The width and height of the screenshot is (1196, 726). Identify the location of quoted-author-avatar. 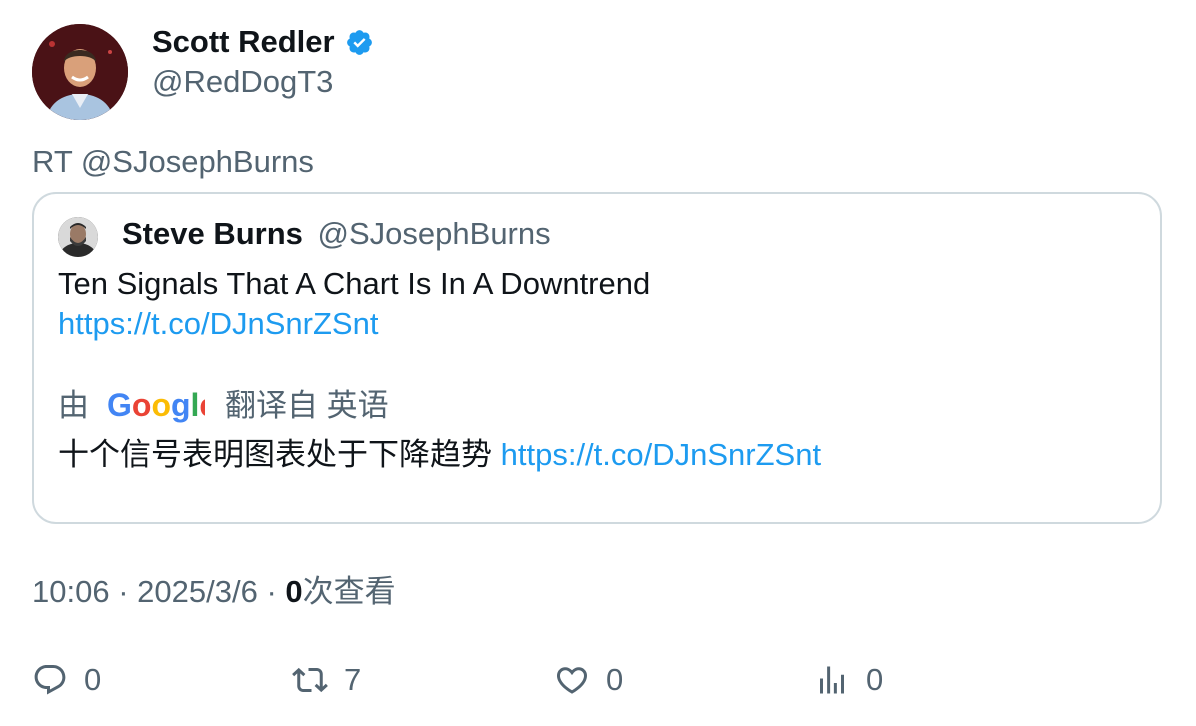
(78, 237).